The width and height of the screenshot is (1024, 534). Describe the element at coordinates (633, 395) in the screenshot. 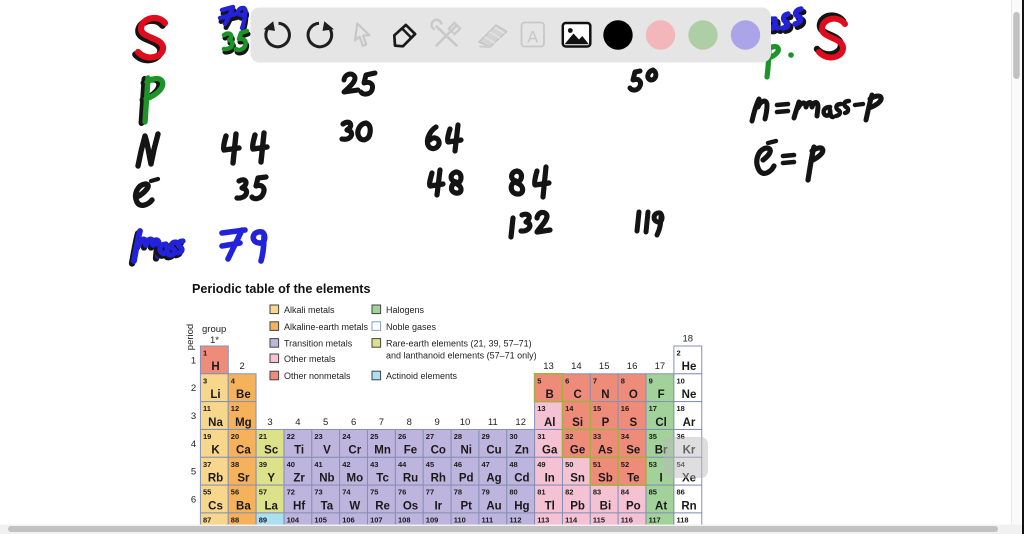

I see `svg-text: O` at that location.